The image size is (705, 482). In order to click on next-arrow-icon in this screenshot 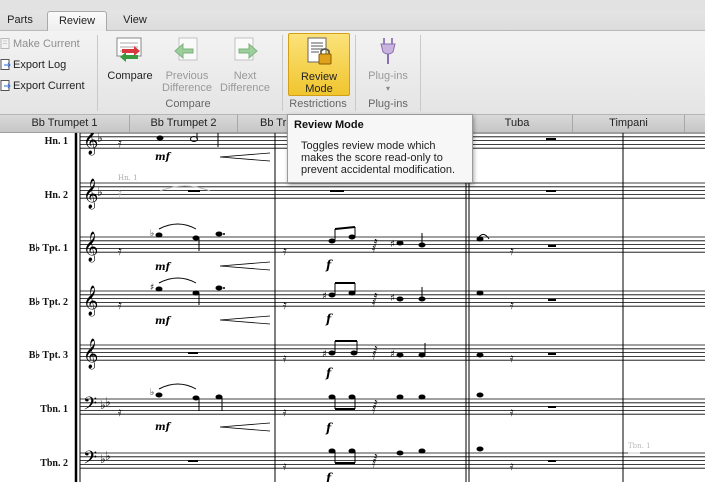, I will do `click(246, 49)`.